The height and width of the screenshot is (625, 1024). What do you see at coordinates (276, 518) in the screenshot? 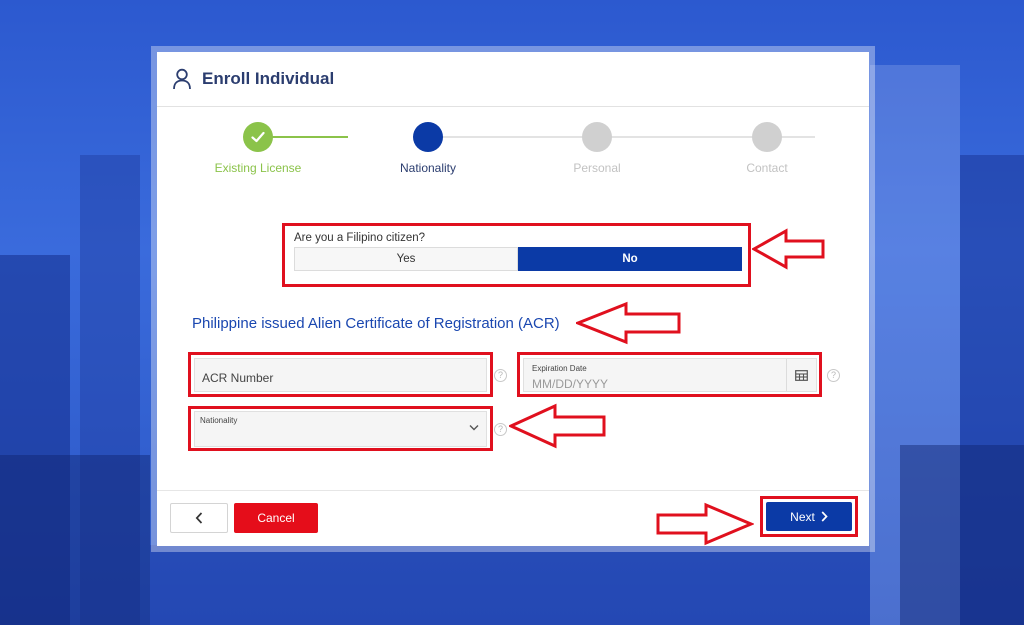
I see `cancel-button: Cancel` at bounding box center [276, 518].